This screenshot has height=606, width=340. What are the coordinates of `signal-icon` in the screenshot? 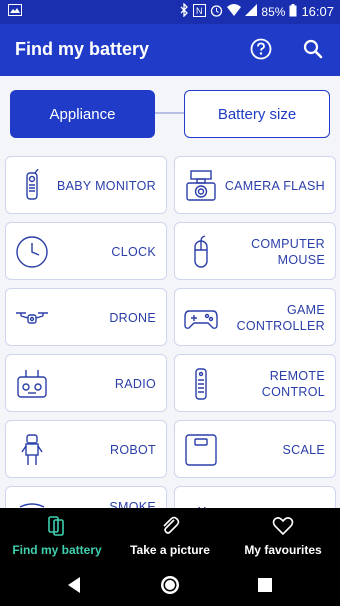 It's located at (251, 11).